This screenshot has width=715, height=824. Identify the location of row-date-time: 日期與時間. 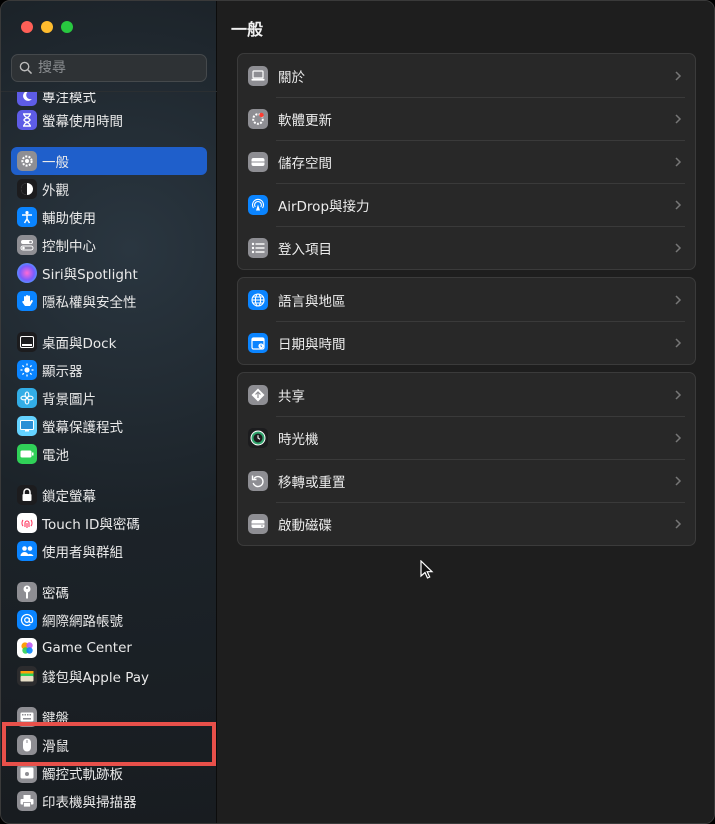
(466, 342).